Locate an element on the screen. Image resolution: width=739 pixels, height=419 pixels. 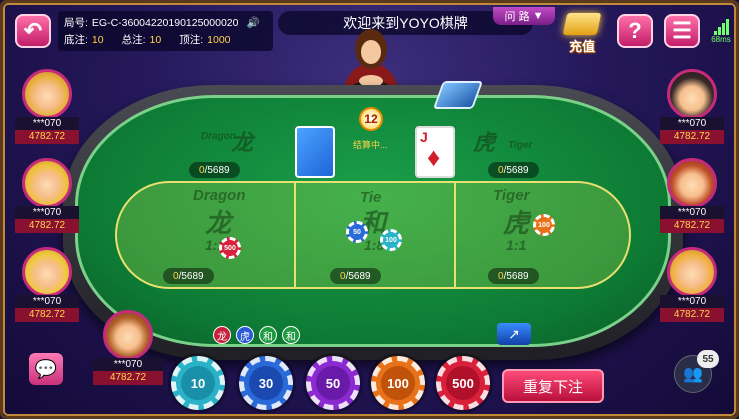
bet-zone-tiger: Tiger 虎 1:1 0/5689 is located at coordinates (528, 235).